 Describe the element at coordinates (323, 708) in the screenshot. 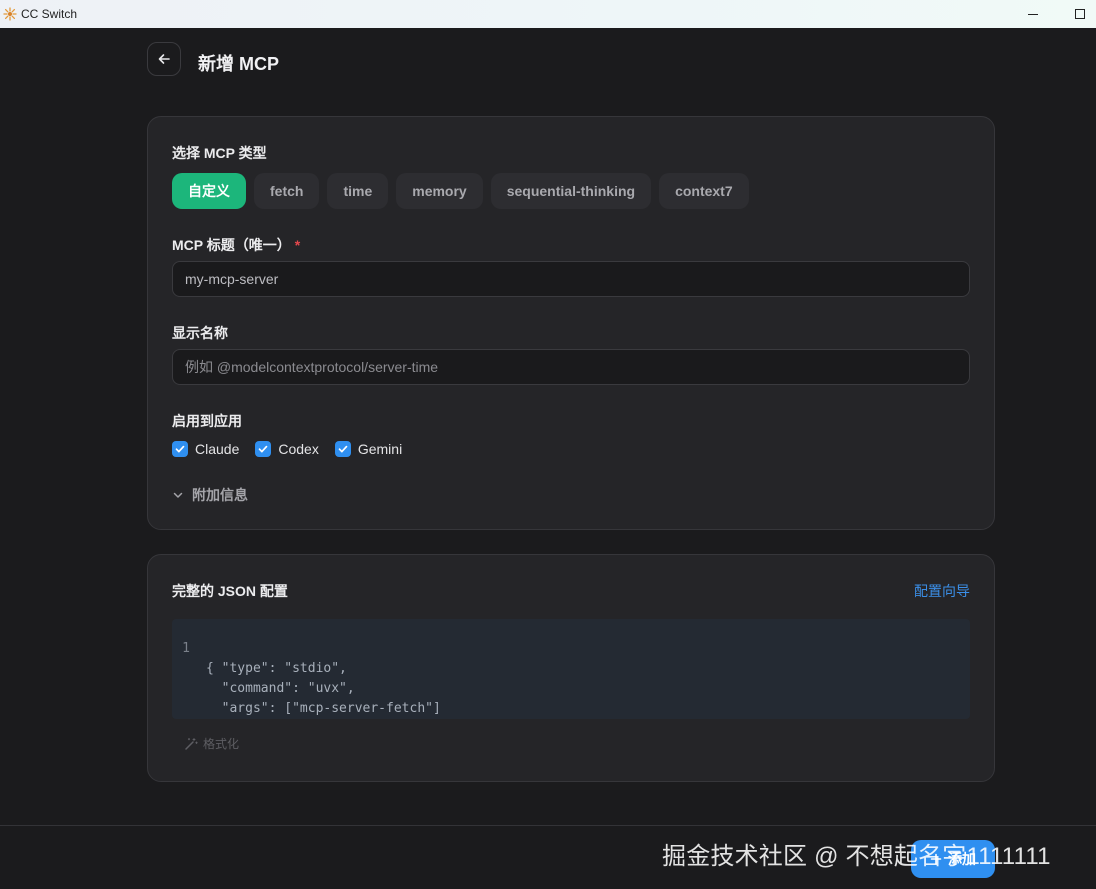

I see `code-text: "args": ["mcp-server-fetch"]` at that location.